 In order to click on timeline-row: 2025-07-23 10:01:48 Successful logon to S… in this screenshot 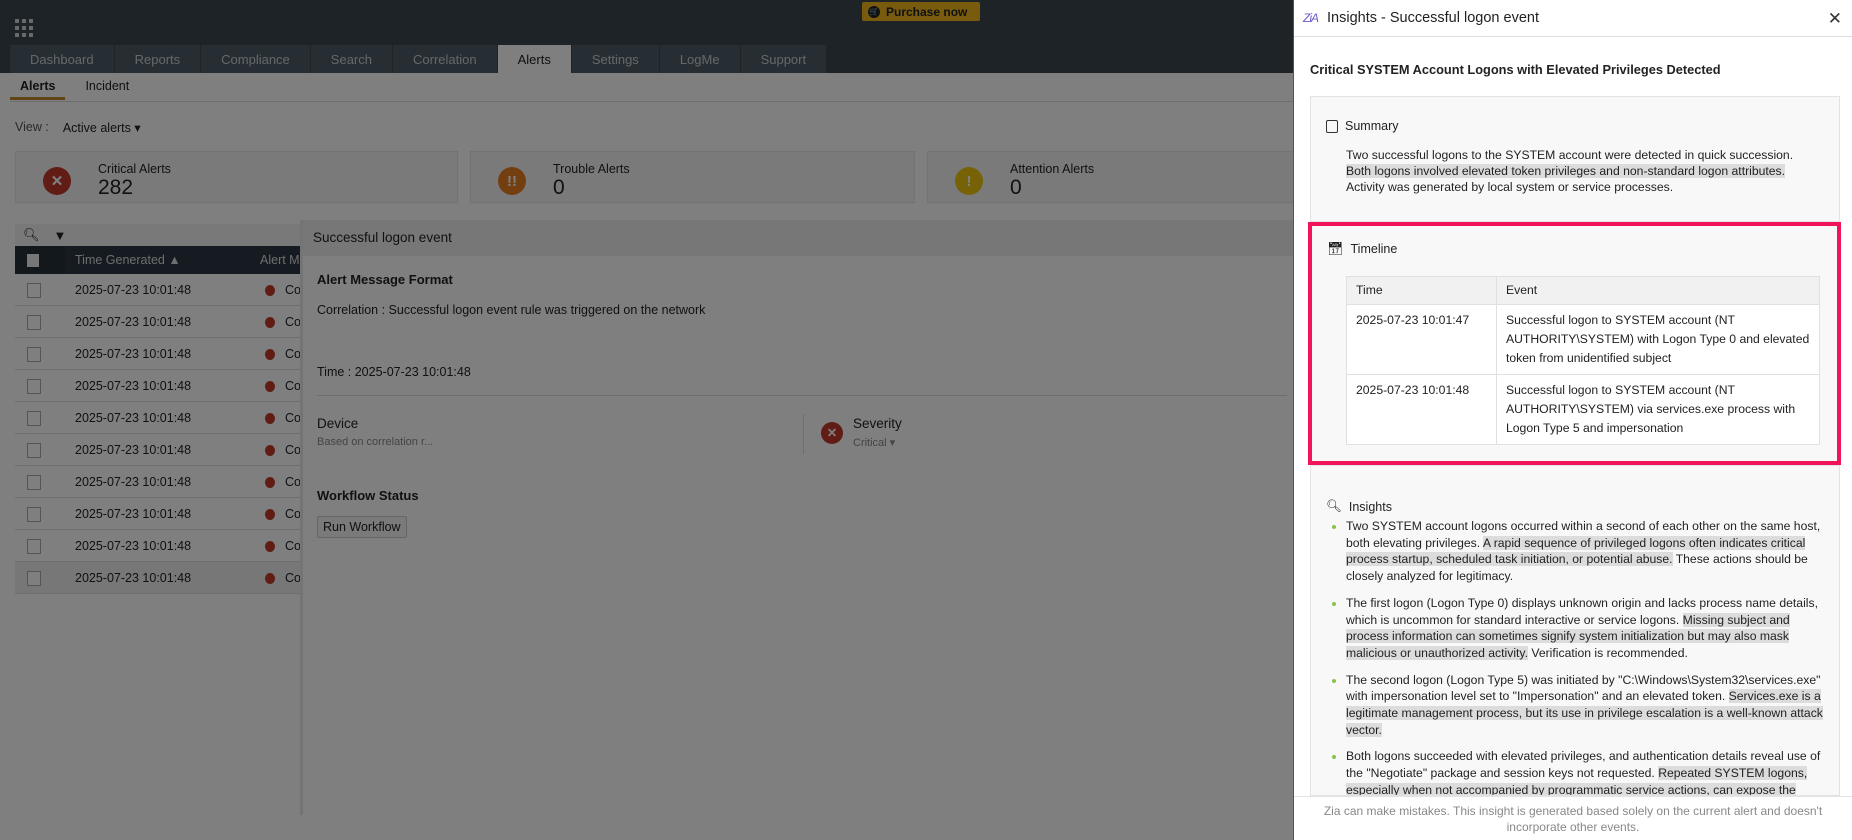, I will do `click(1583, 409)`.